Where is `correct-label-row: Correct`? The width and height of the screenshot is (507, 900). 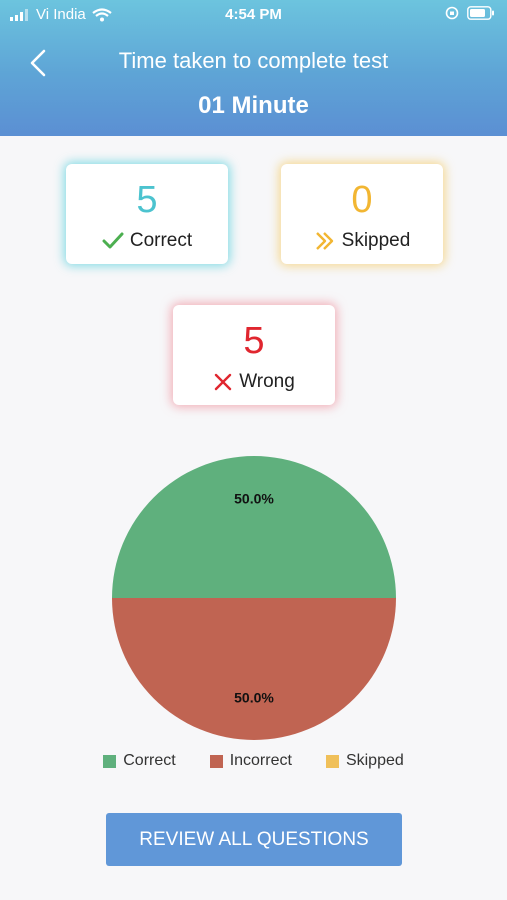 correct-label-row: Correct is located at coordinates (147, 241).